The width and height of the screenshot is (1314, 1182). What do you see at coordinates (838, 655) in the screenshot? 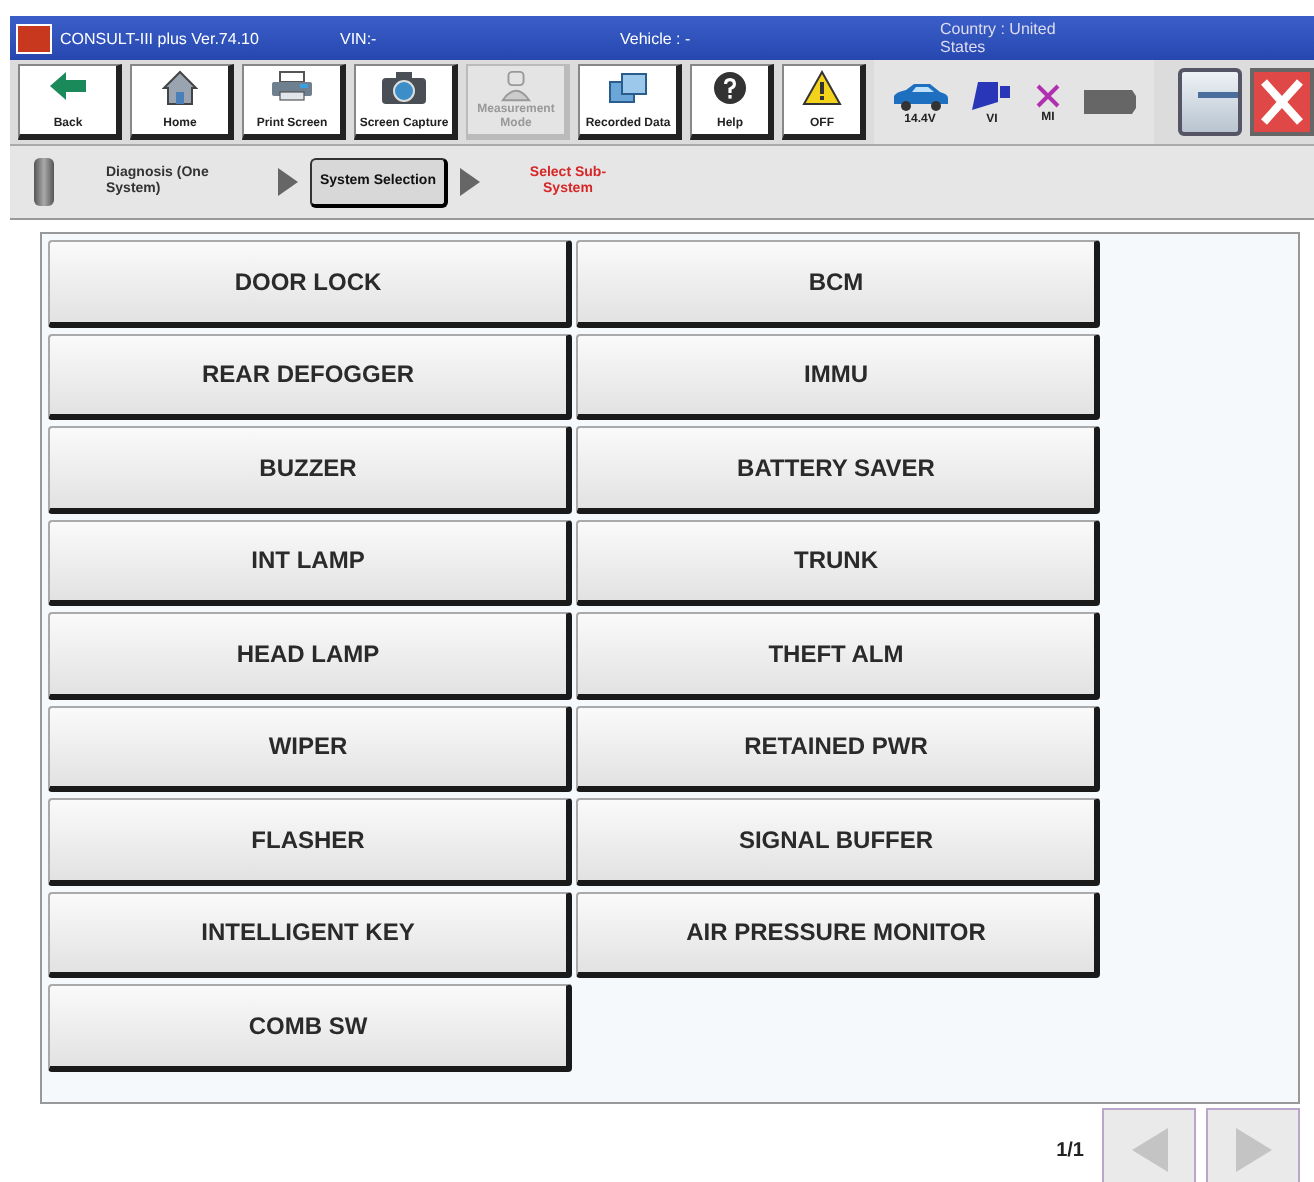
I see `system-button: THEFT ALM` at bounding box center [838, 655].